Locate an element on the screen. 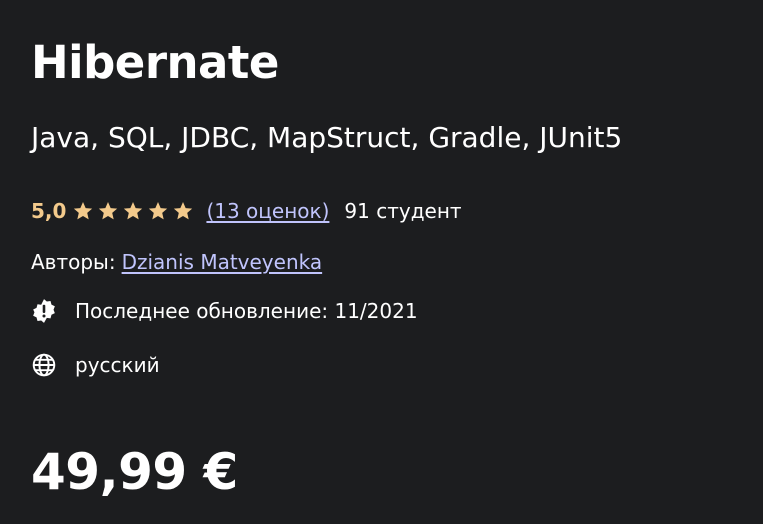  authors-row: Авторы: Dzianis Matveyenka is located at coordinates (176, 262).